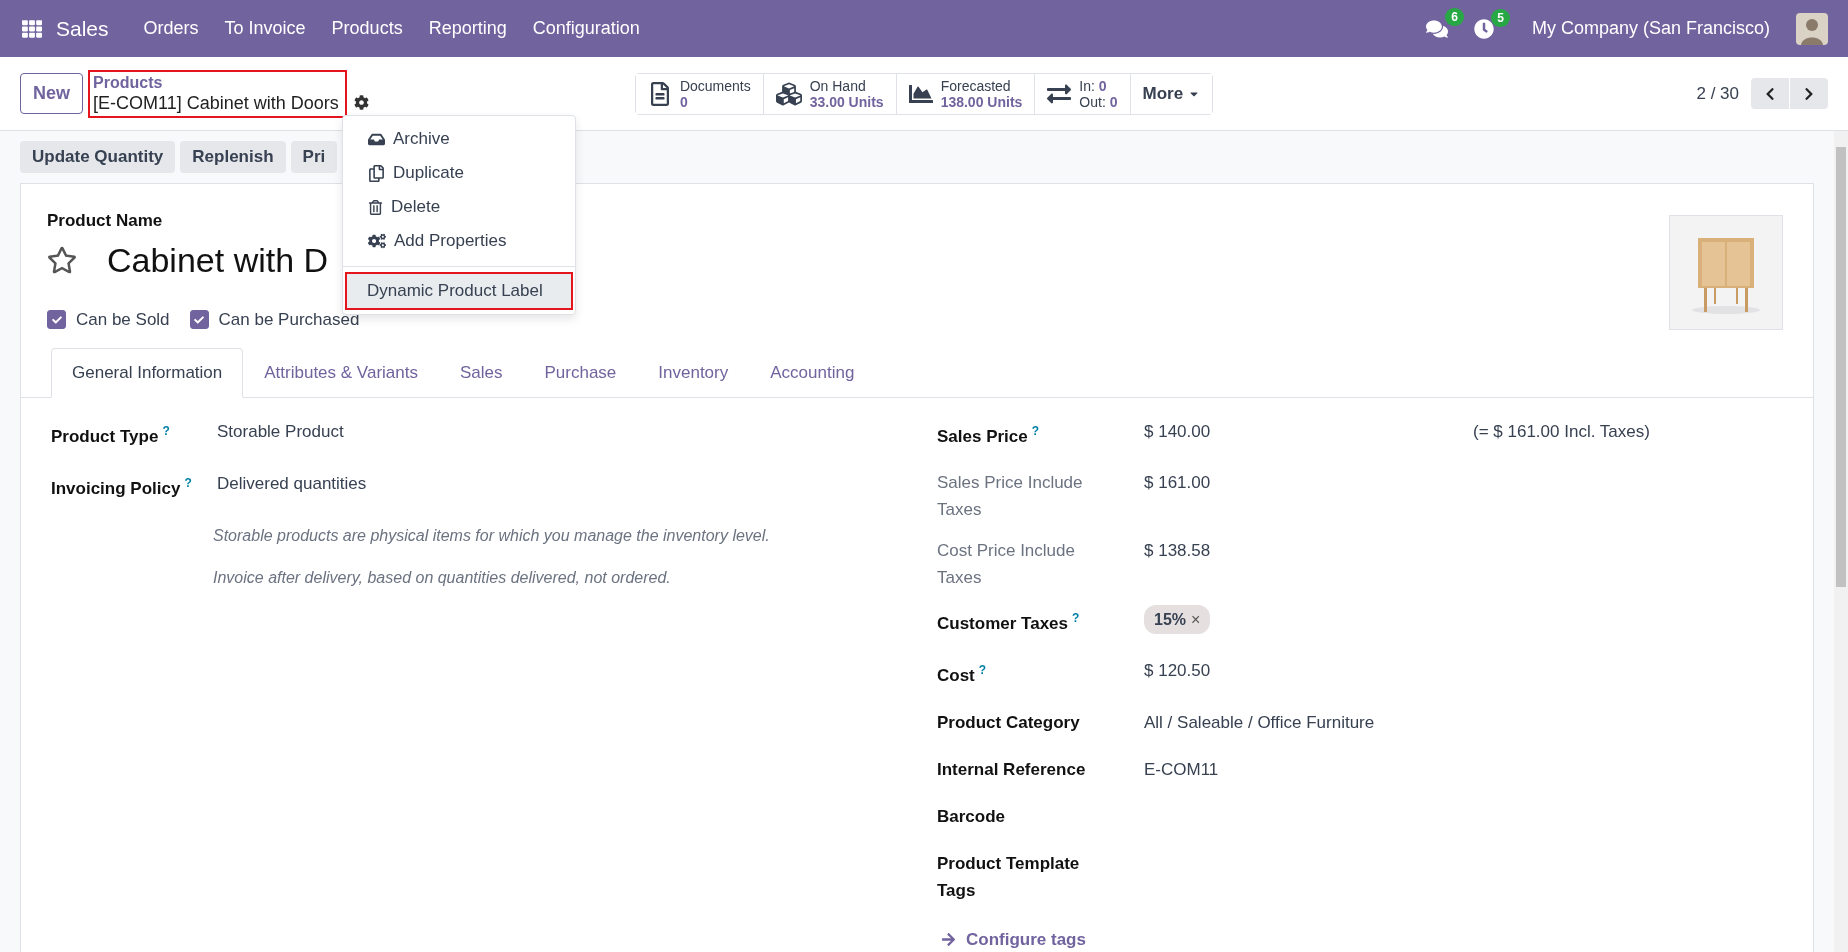 The width and height of the screenshot is (1848, 952). What do you see at coordinates (377, 241) in the screenshot?
I see `gears-icon` at bounding box center [377, 241].